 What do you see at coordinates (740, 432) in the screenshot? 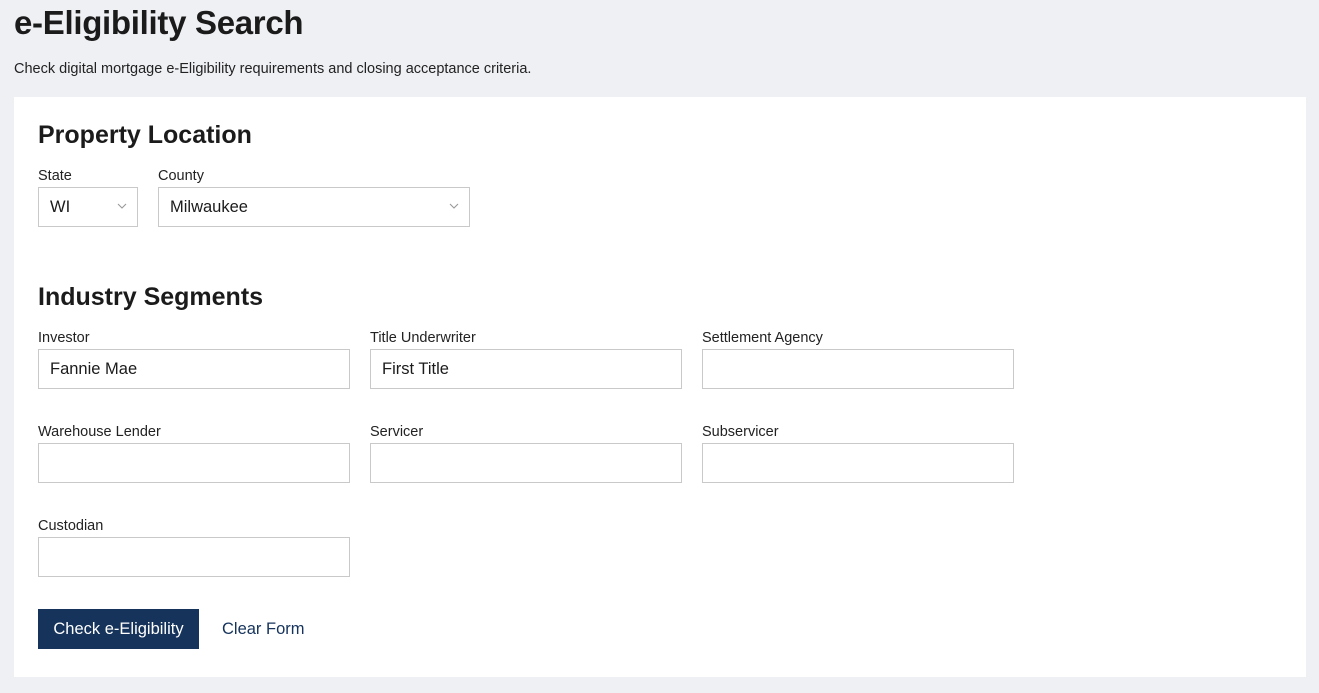
I see `subservicer-label: Subservicer` at bounding box center [740, 432].